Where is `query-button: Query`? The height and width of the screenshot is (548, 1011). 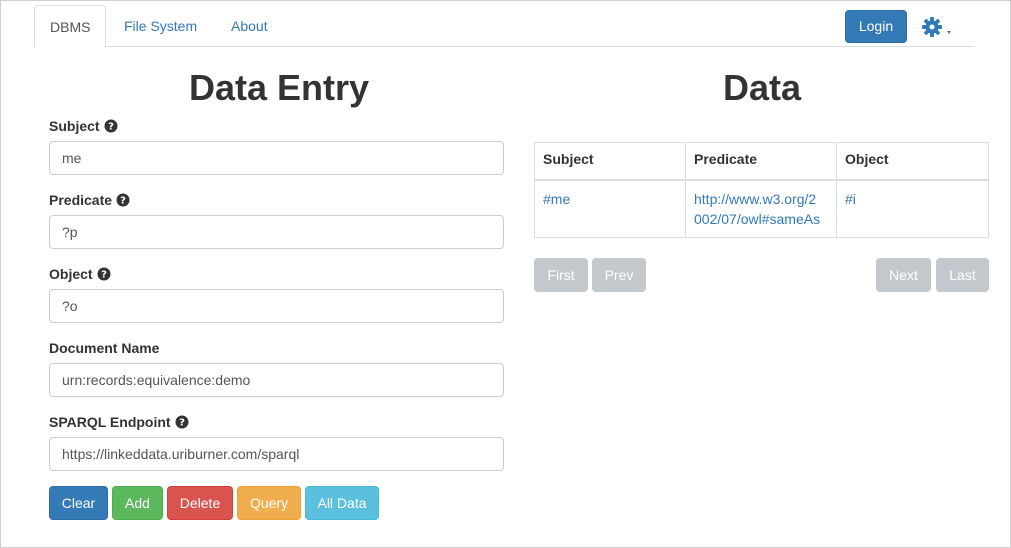
query-button: Query is located at coordinates (269, 503).